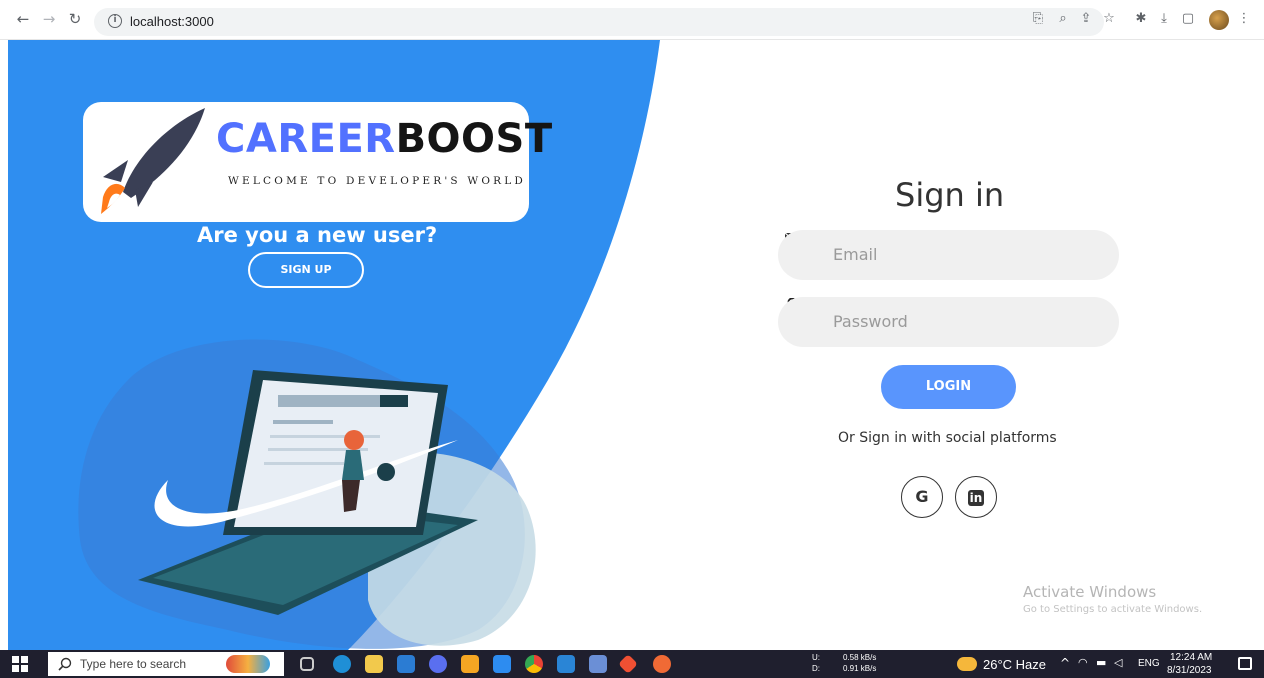 The image size is (1264, 678). What do you see at coordinates (1113, 609) in the screenshot?
I see `activate-windows-subtitle: Go to Settings to activate Windows.` at bounding box center [1113, 609].